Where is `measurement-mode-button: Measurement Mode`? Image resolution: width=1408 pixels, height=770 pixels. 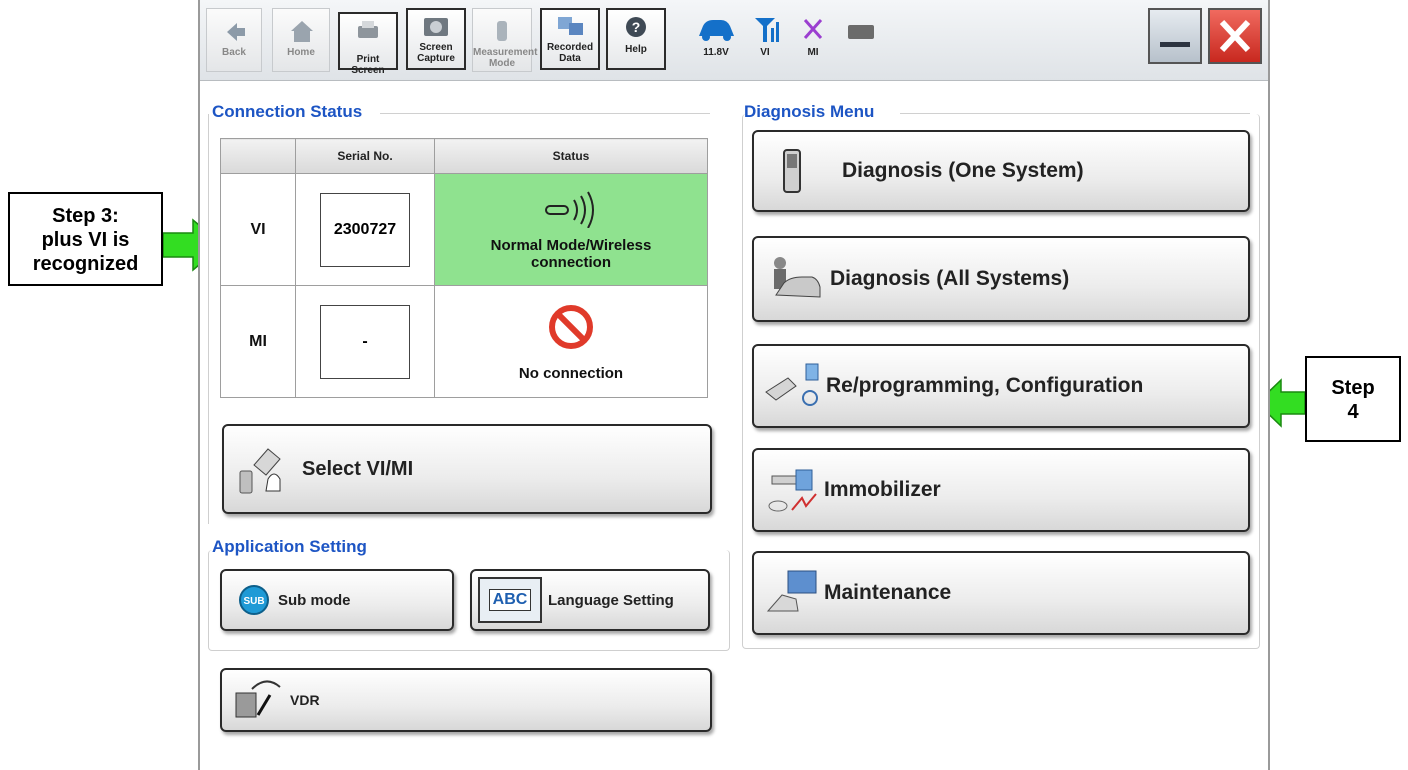
measurement-mode-button: Measurement Mode is located at coordinates (505, 40).